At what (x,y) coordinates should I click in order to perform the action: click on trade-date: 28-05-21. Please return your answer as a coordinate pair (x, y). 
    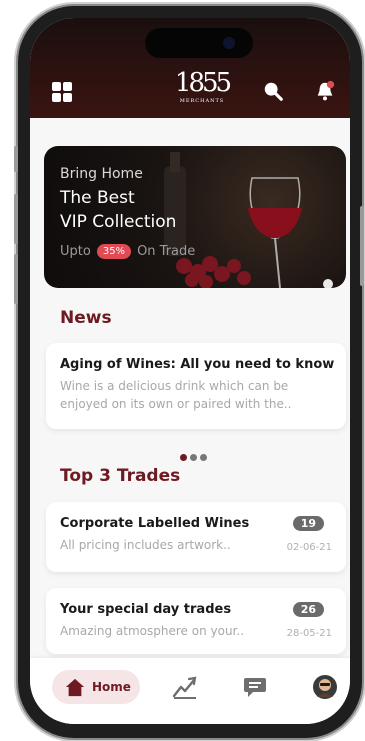
    Looking at the image, I should click on (309, 633).